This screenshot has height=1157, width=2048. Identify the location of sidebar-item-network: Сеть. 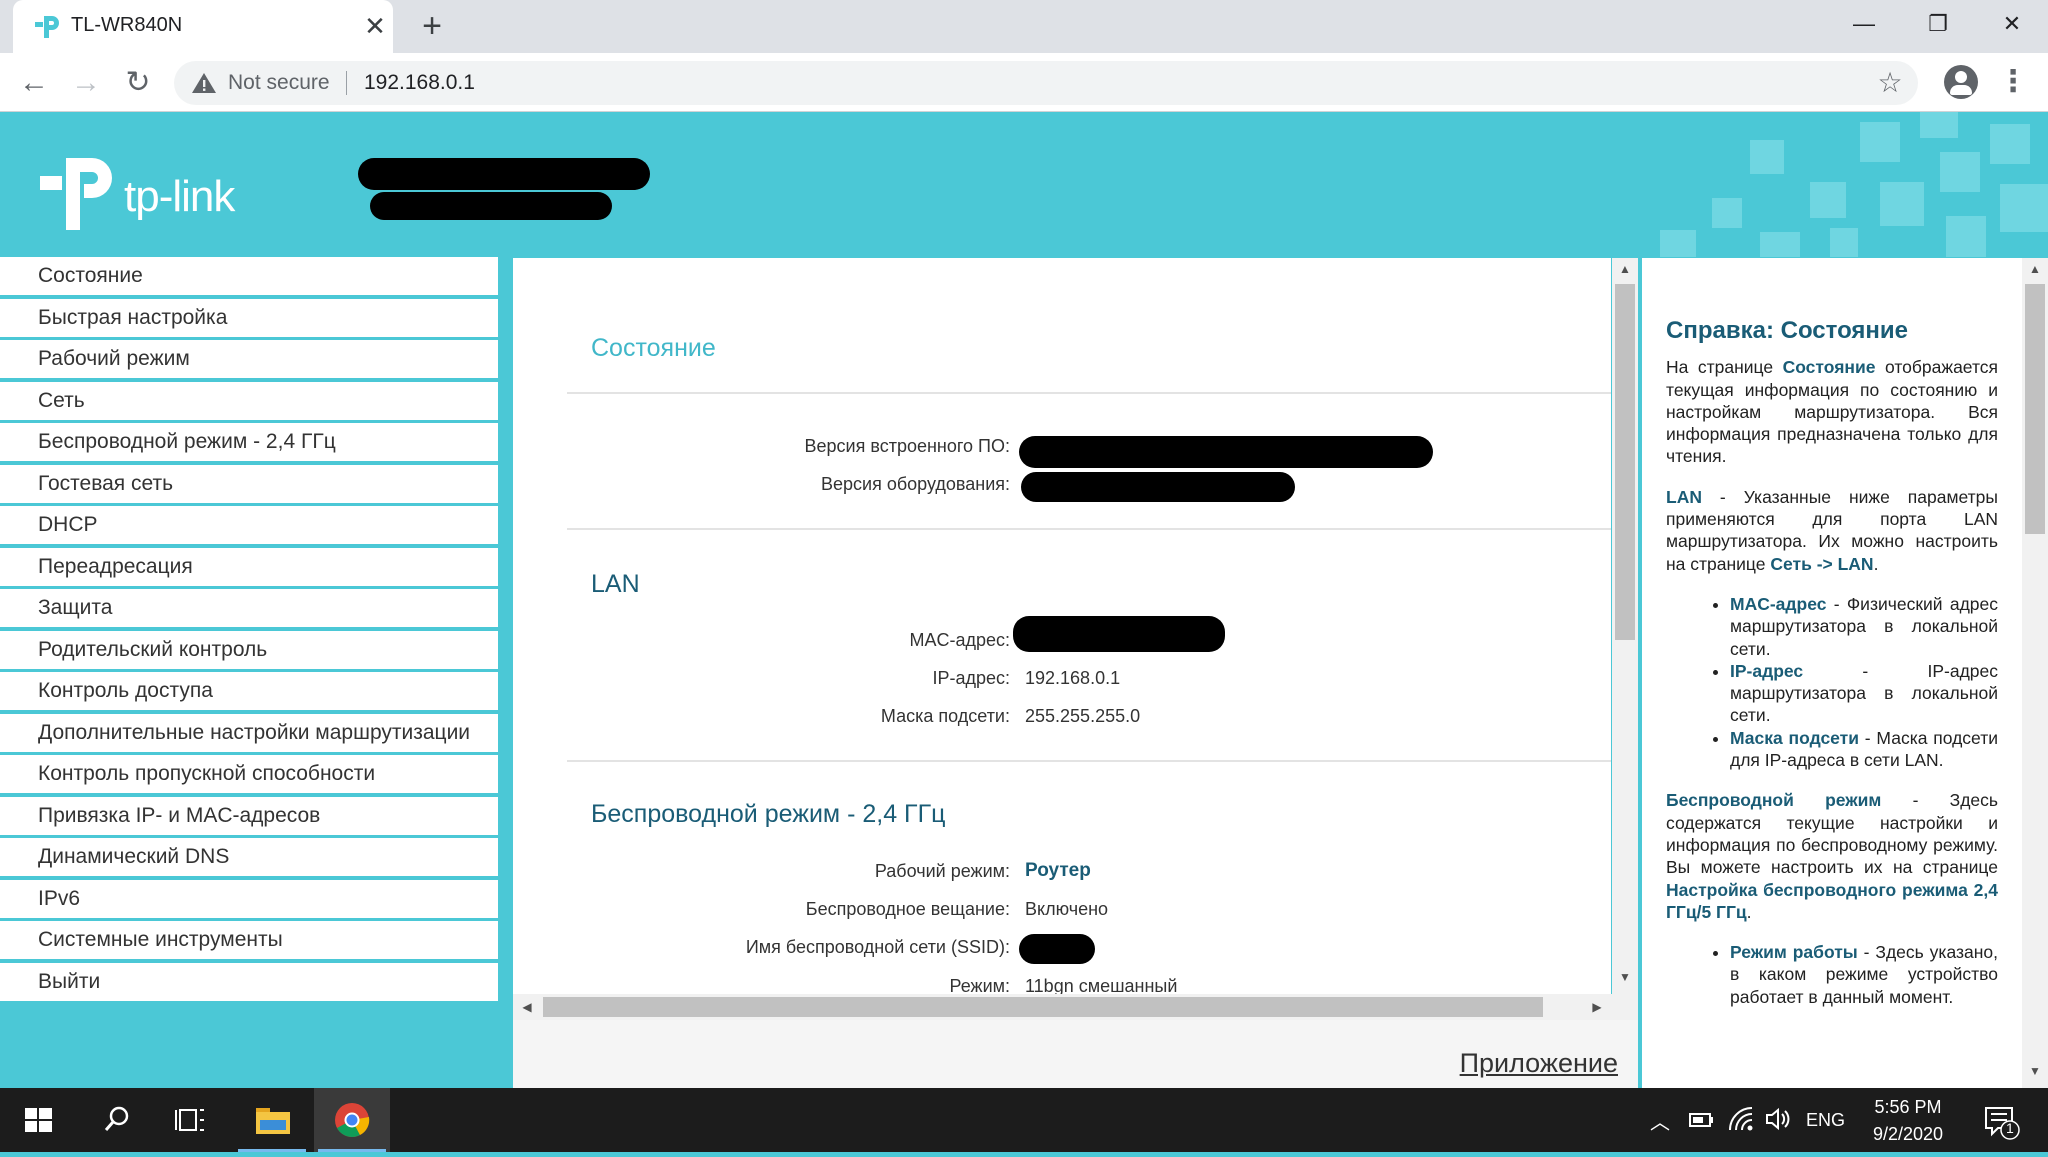
(249, 401).